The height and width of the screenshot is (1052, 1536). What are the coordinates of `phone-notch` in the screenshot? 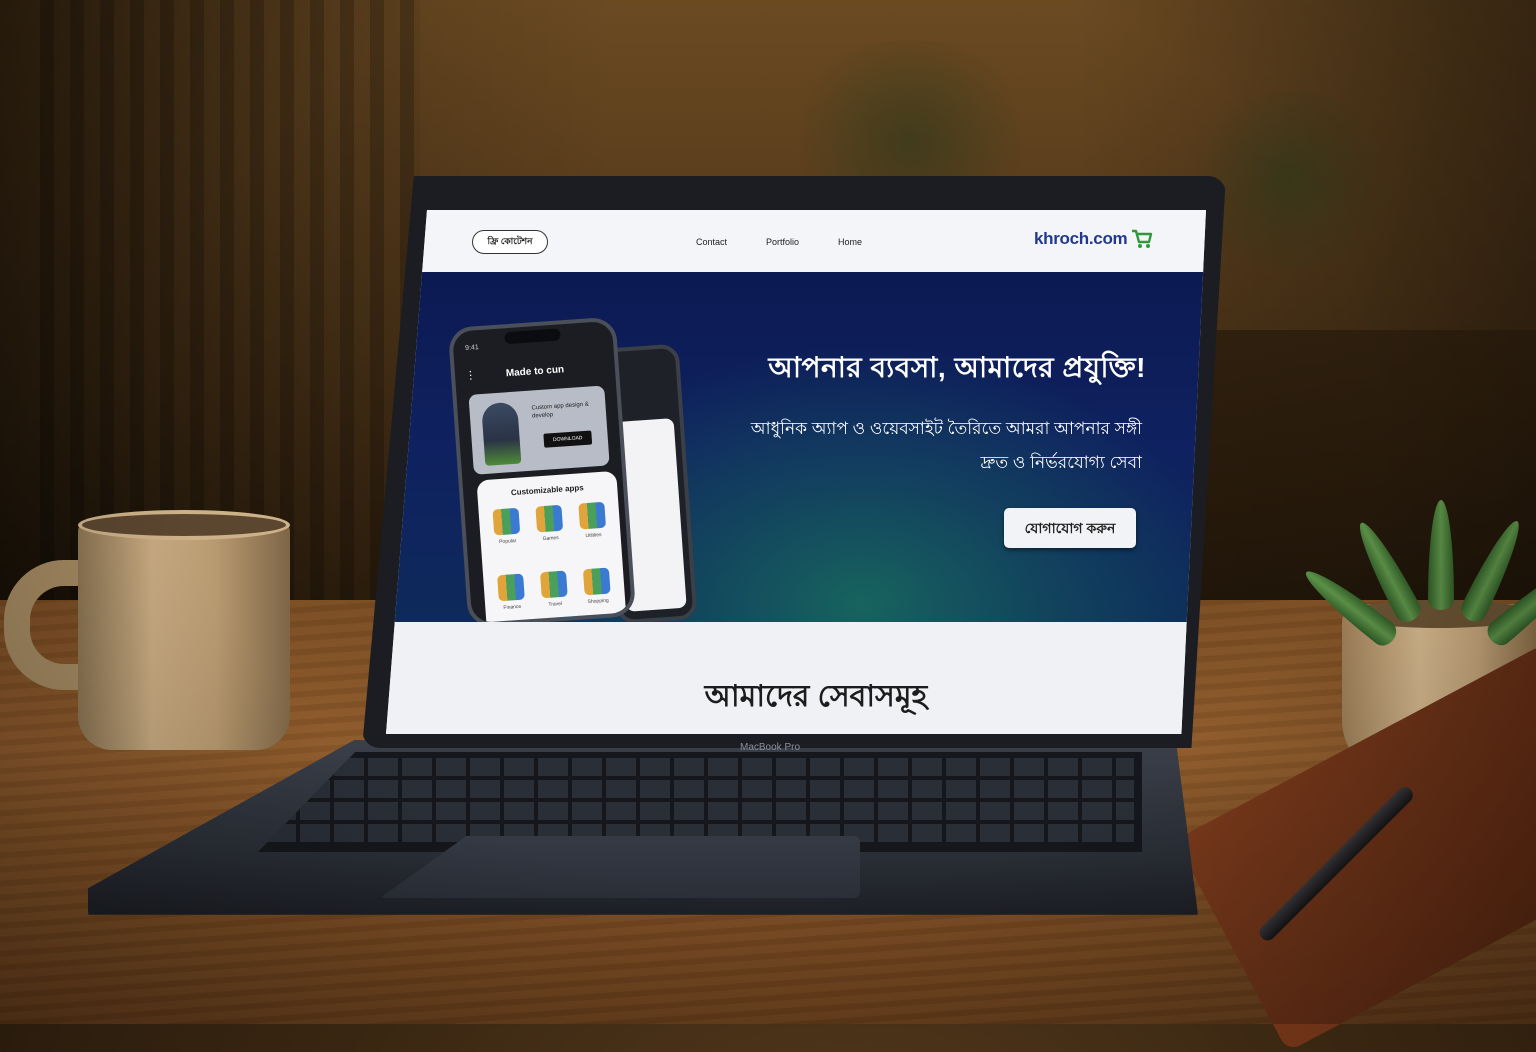 It's located at (532, 336).